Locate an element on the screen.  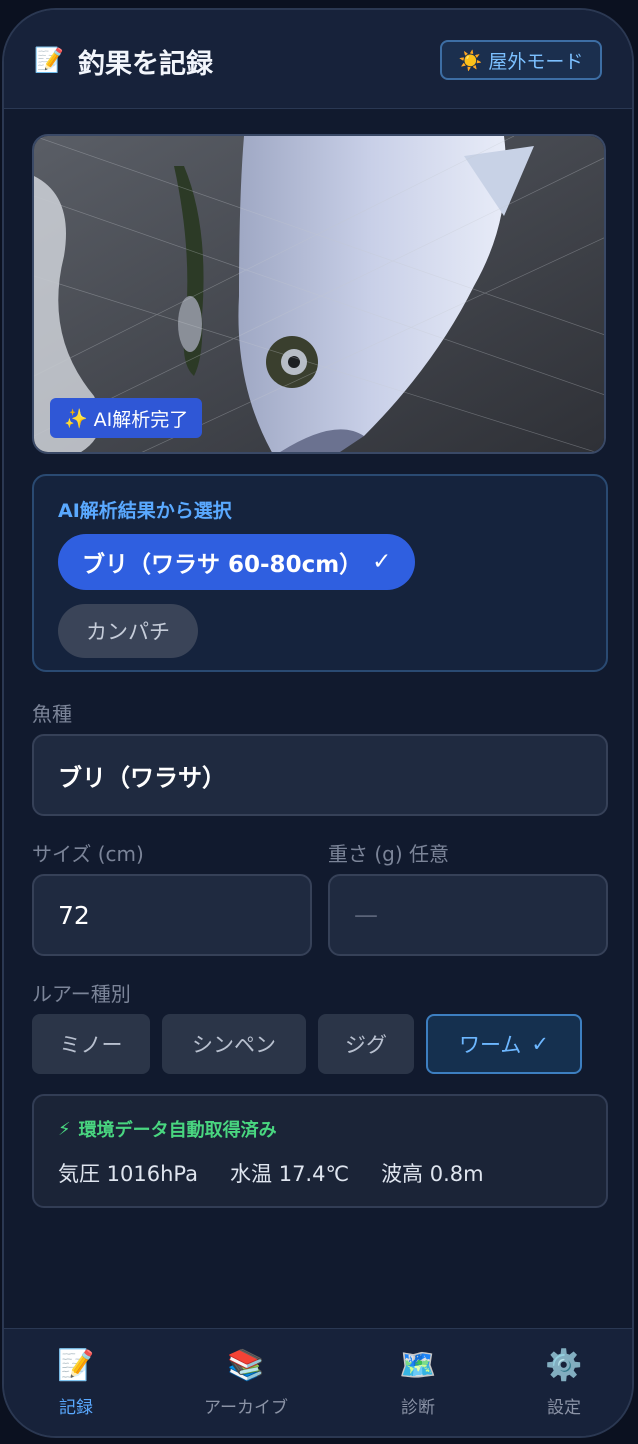
map-icon: 🗺️ is located at coordinates (418, 1365).